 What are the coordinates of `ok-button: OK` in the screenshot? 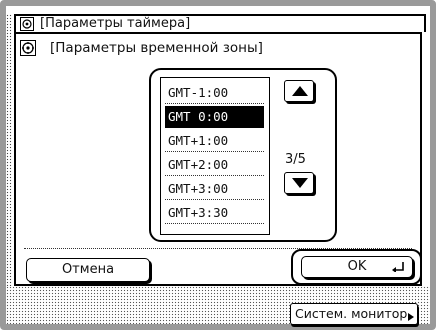 It's located at (357, 267).